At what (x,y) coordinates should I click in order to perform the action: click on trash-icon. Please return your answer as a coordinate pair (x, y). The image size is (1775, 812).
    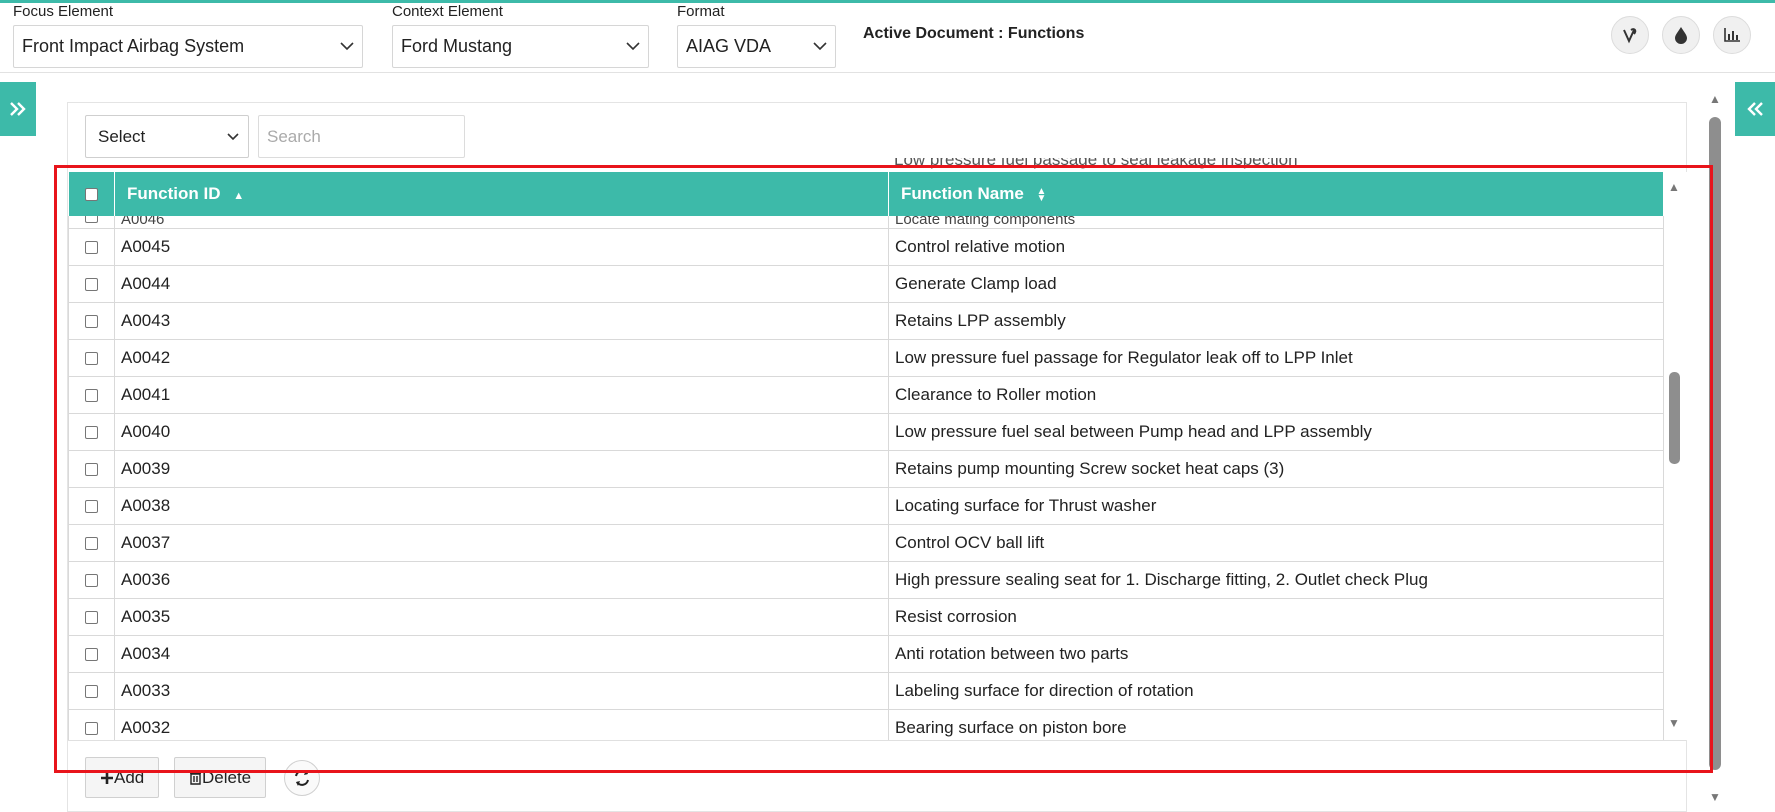
    Looking at the image, I should click on (195, 777).